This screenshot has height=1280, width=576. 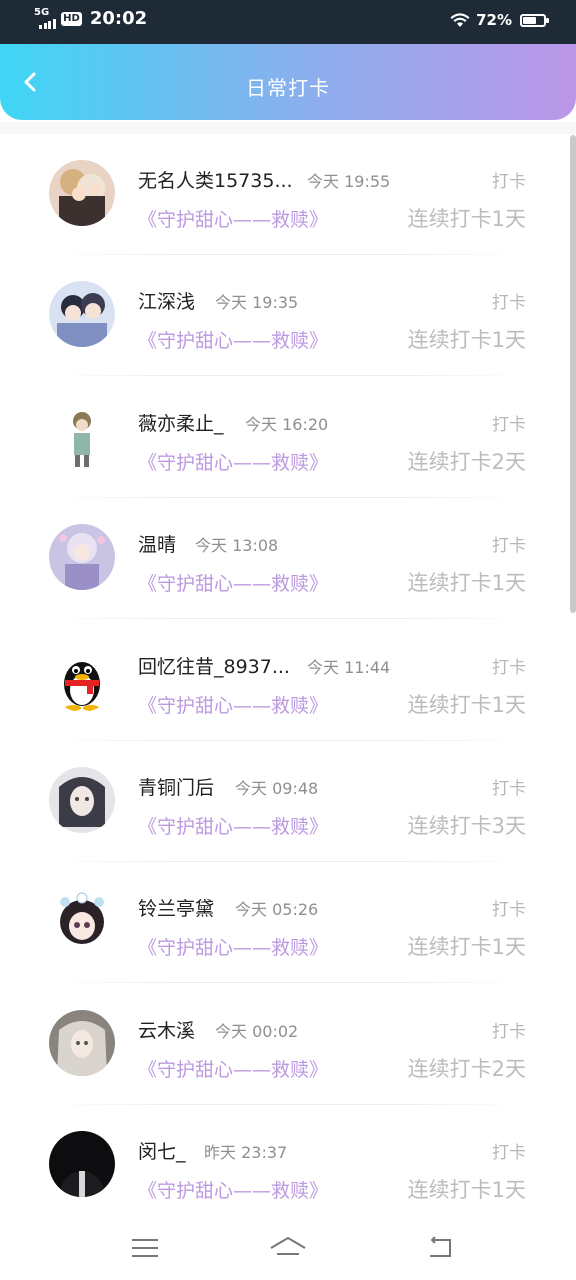 What do you see at coordinates (176, 907) in the screenshot?
I see `user-name: 铃兰亭黛` at bounding box center [176, 907].